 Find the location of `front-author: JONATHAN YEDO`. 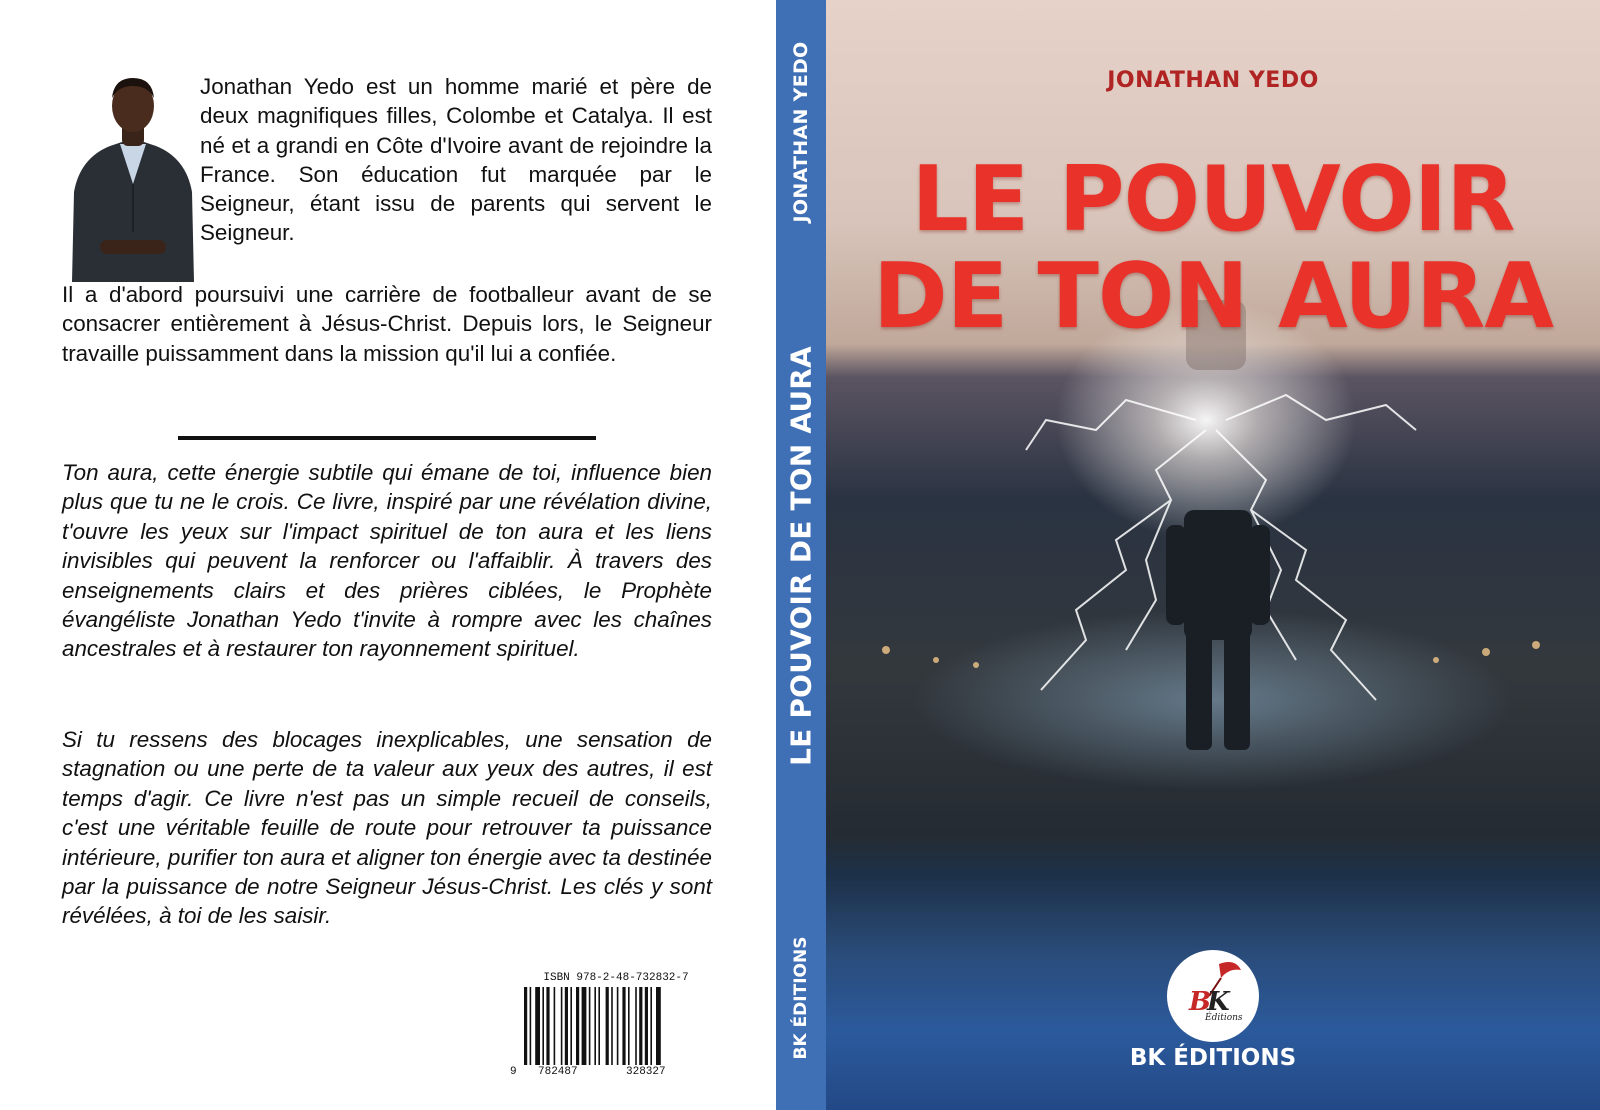

front-author: JONATHAN YEDO is located at coordinates (1213, 80).